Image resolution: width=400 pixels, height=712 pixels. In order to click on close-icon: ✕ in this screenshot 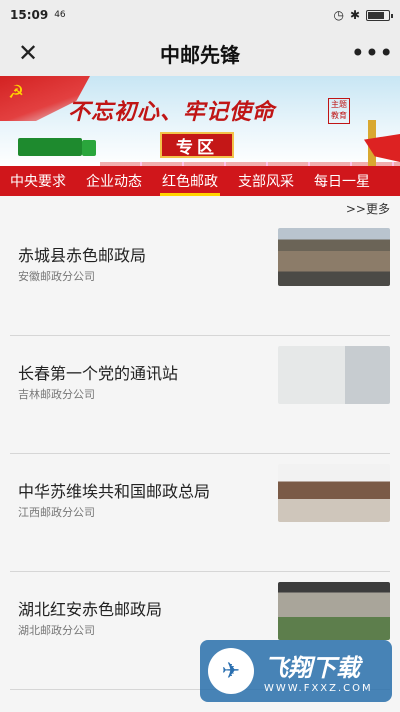, I will do `click(28, 53)`.